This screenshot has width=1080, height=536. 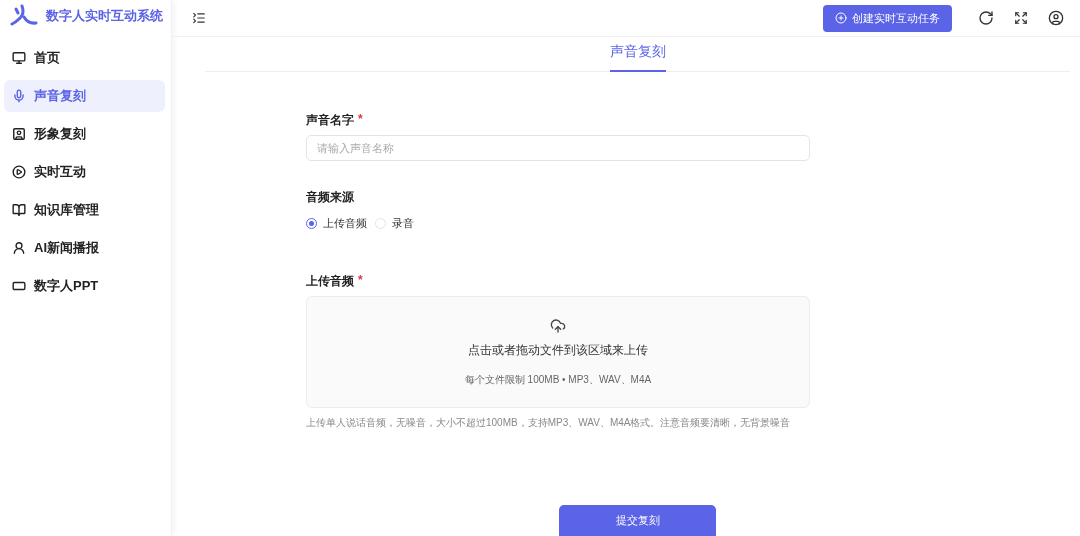 What do you see at coordinates (330, 281) in the screenshot?
I see `field-label: 上传音频` at bounding box center [330, 281].